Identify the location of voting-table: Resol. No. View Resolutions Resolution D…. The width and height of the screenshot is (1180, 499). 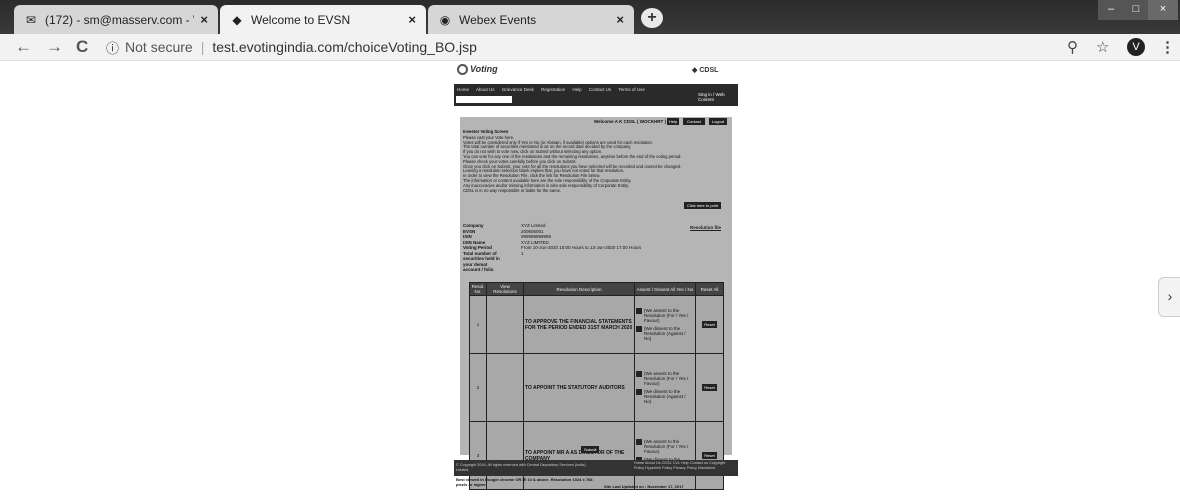
(596, 386).